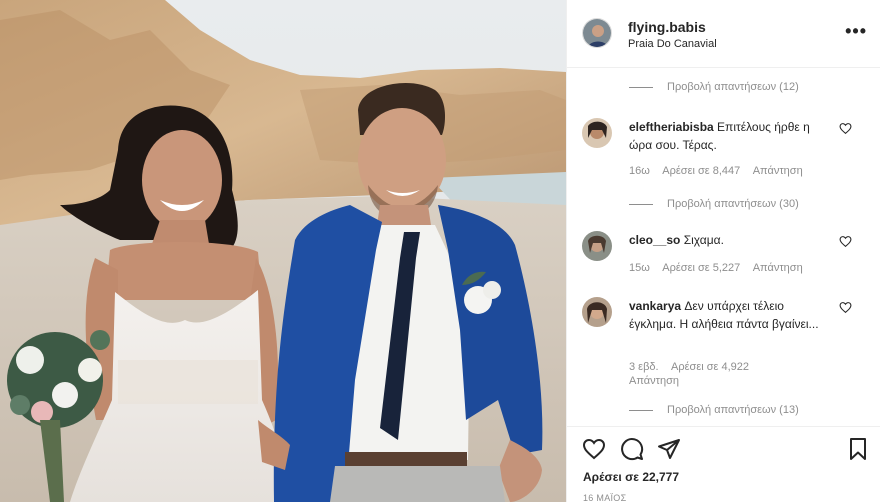 This screenshot has width=880, height=502. Describe the element at coordinates (671, 127) in the screenshot. I see `commenter-username: eleftheriabisba` at that location.